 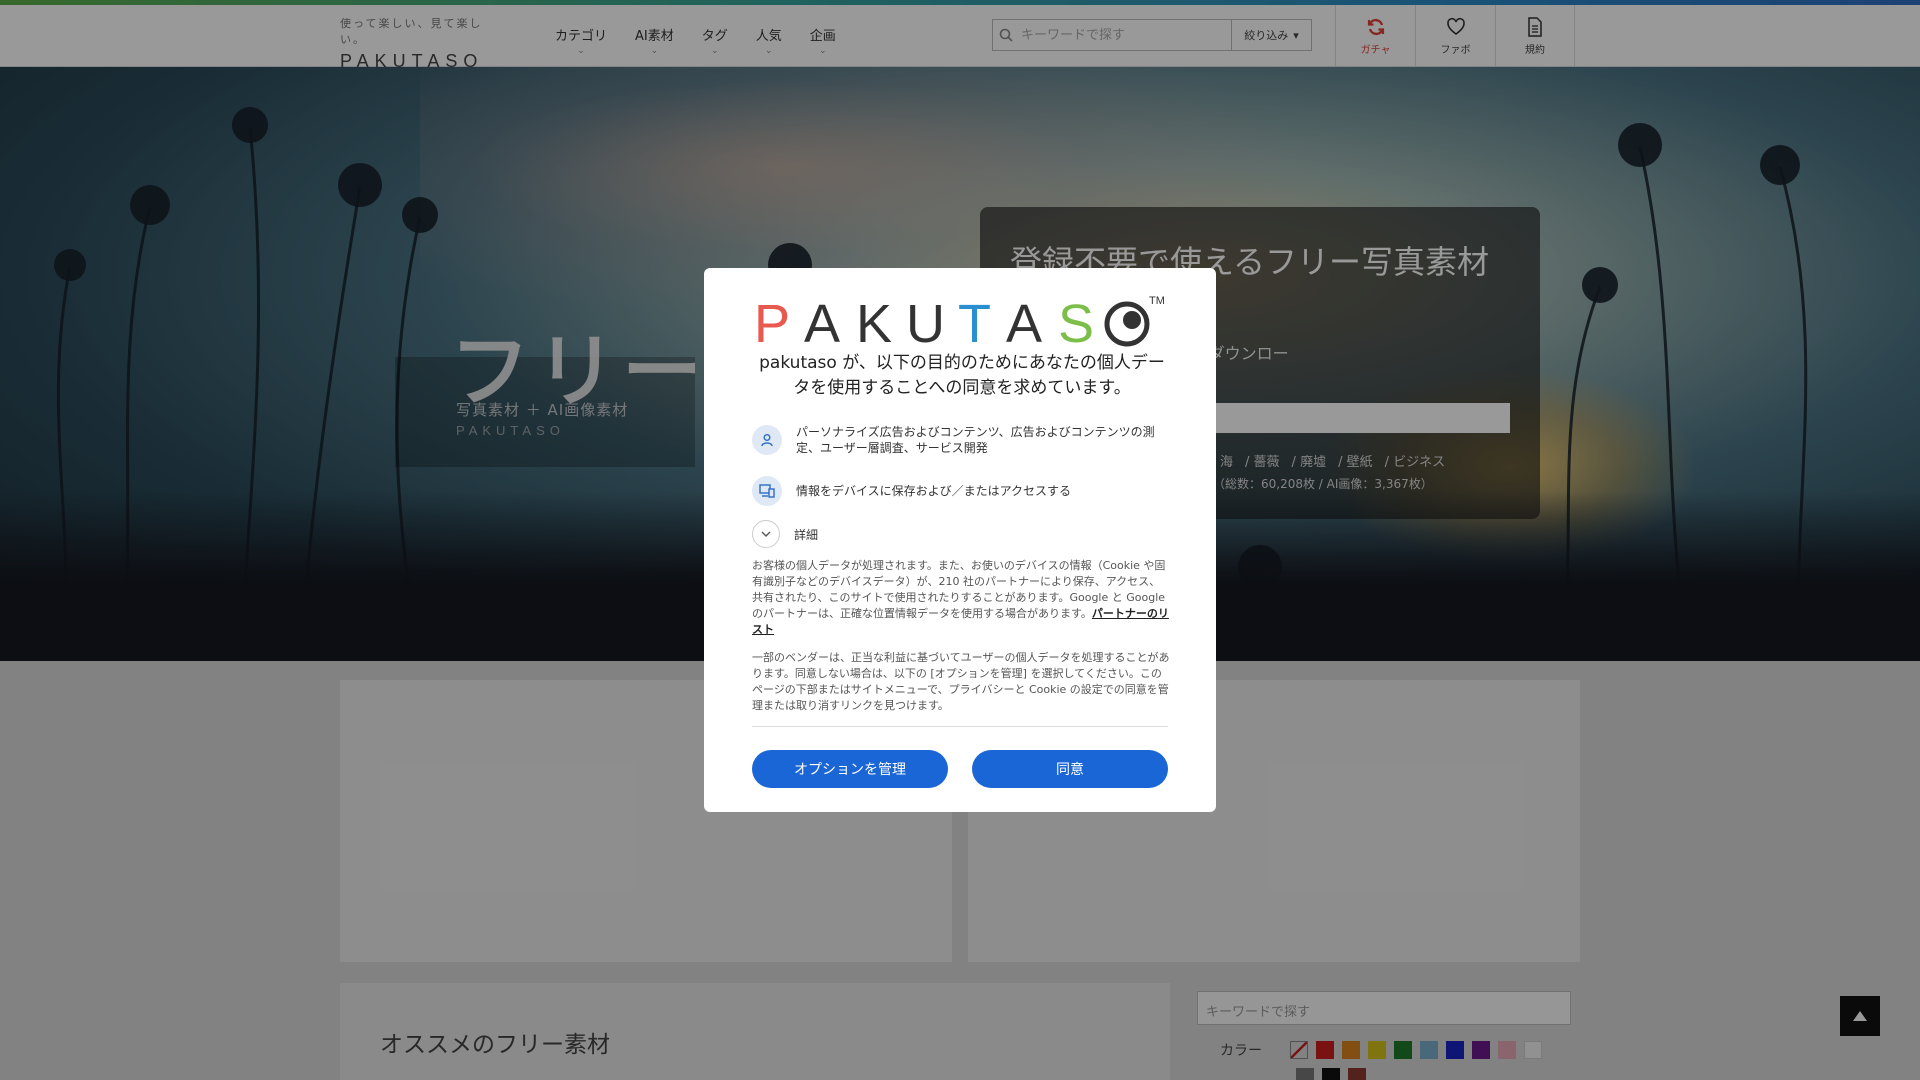 What do you see at coordinates (1070, 769) in the screenshot?
I see `accept-button: 同意` at bounding box center [1070, 769].